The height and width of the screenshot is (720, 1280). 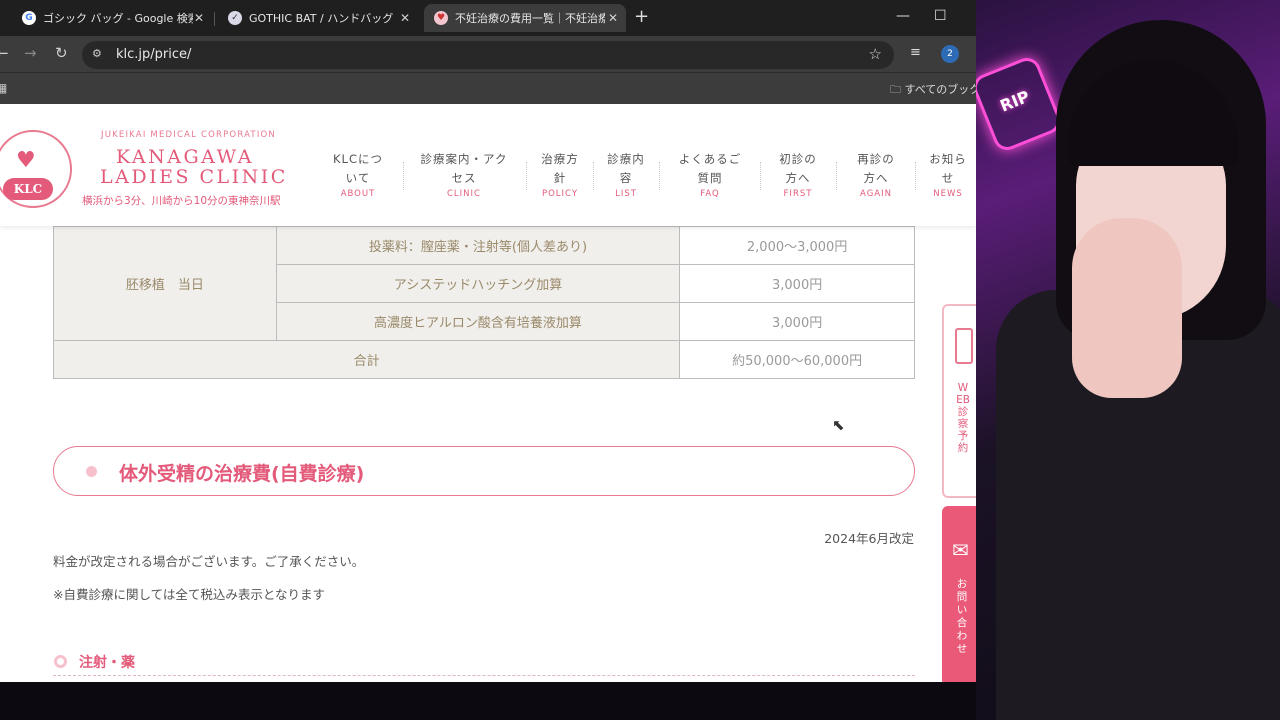 I want to click on url-text: klc.jp/price/, so click(x=153, y=54).